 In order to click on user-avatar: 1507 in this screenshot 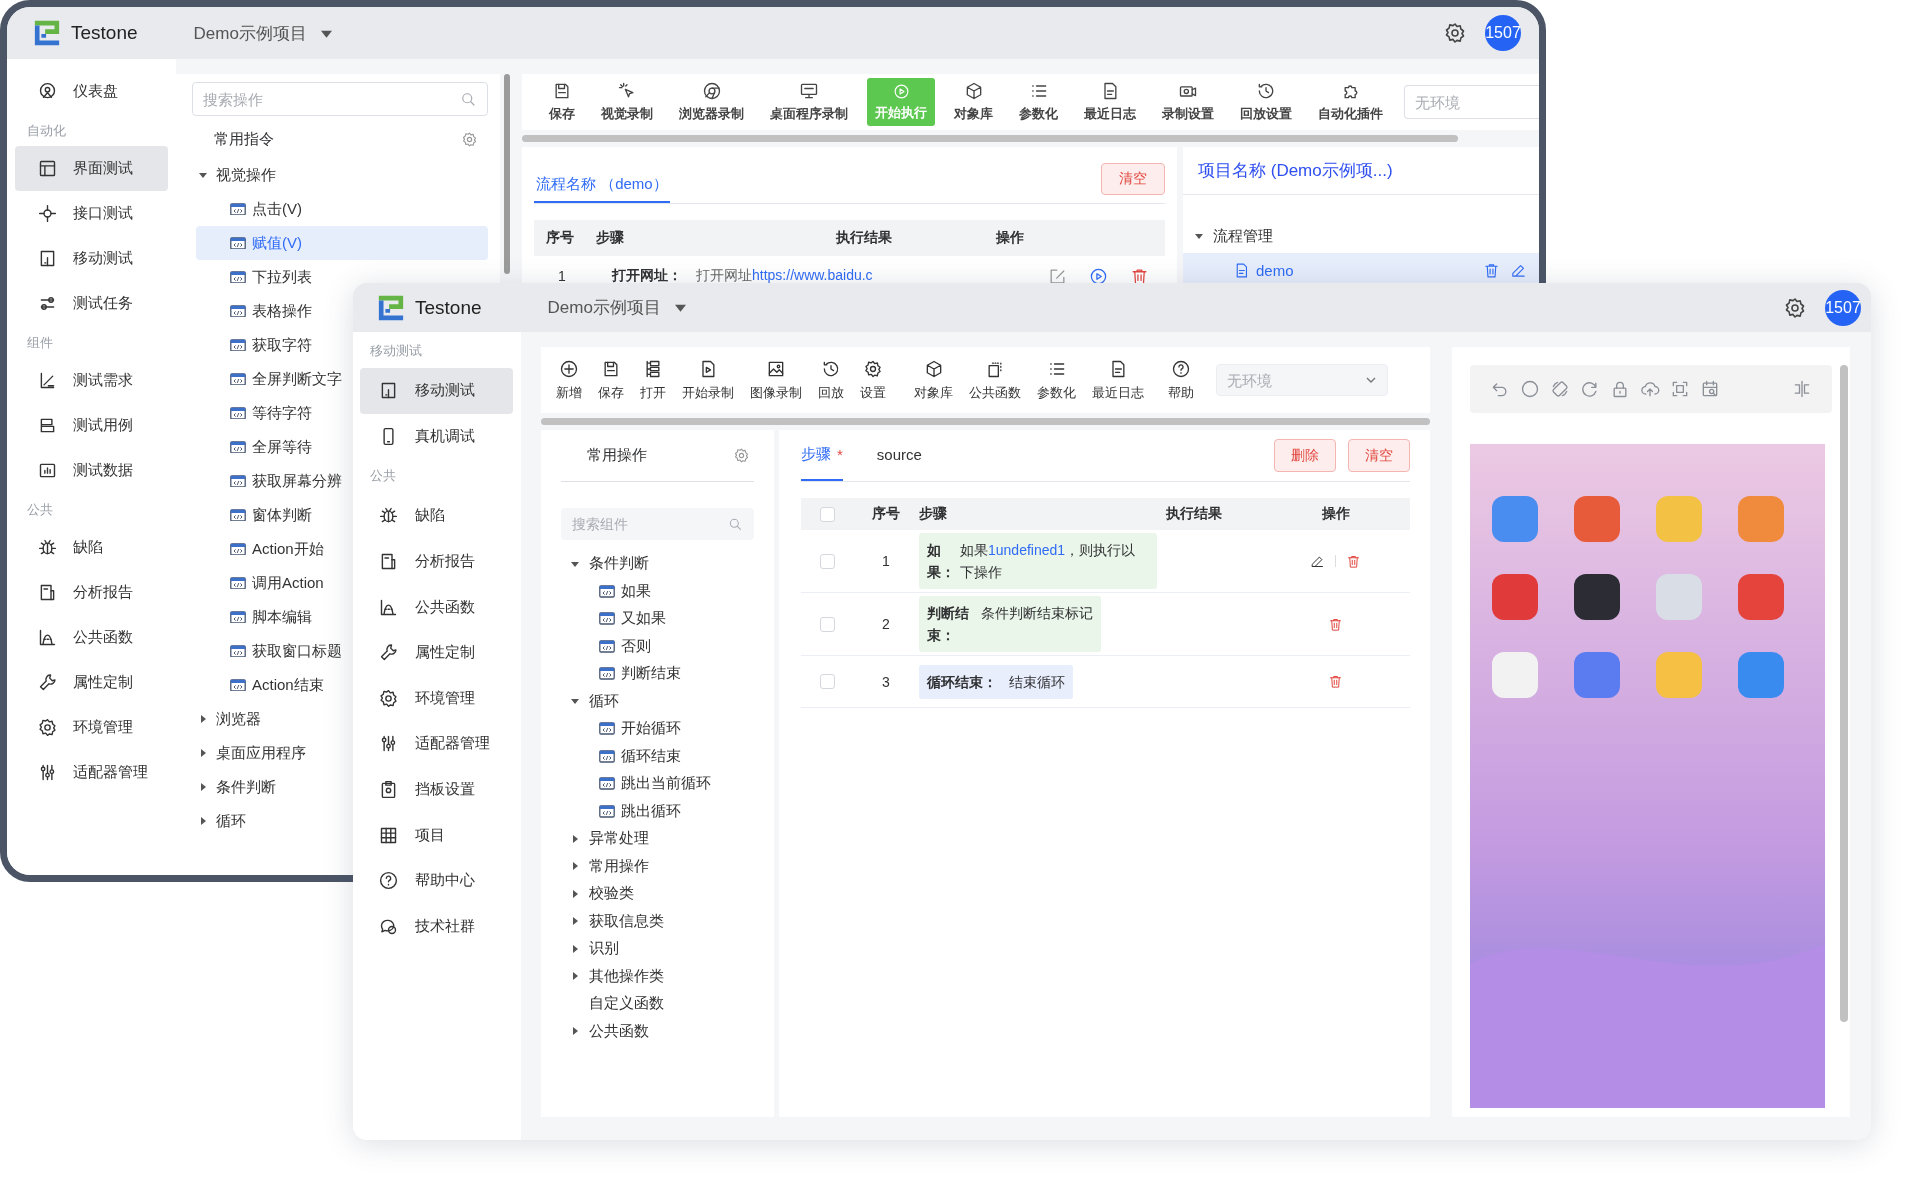, I will do `click(1843, 307)`.